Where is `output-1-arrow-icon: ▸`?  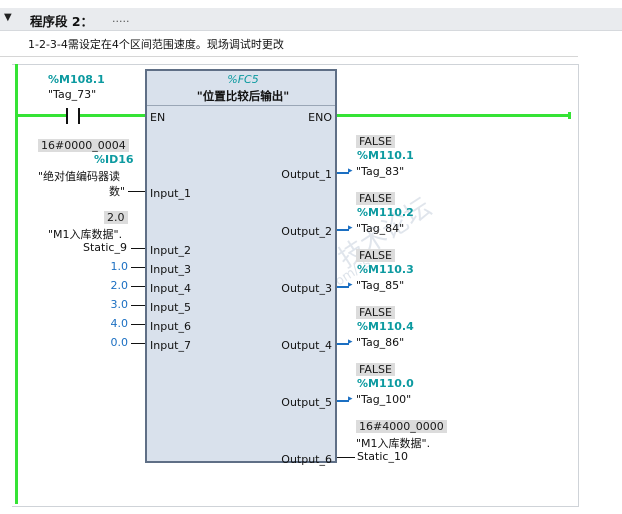
output-1-arrow-icon: ▸ is located at coordinates (350, 171).